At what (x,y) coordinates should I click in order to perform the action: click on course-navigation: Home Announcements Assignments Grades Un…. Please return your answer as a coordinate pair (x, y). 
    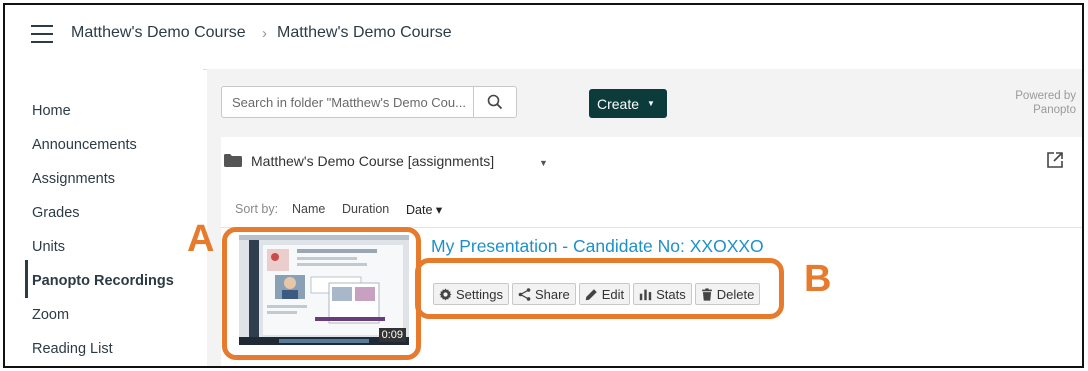
    Looking at the image, I should click on (104, 217).